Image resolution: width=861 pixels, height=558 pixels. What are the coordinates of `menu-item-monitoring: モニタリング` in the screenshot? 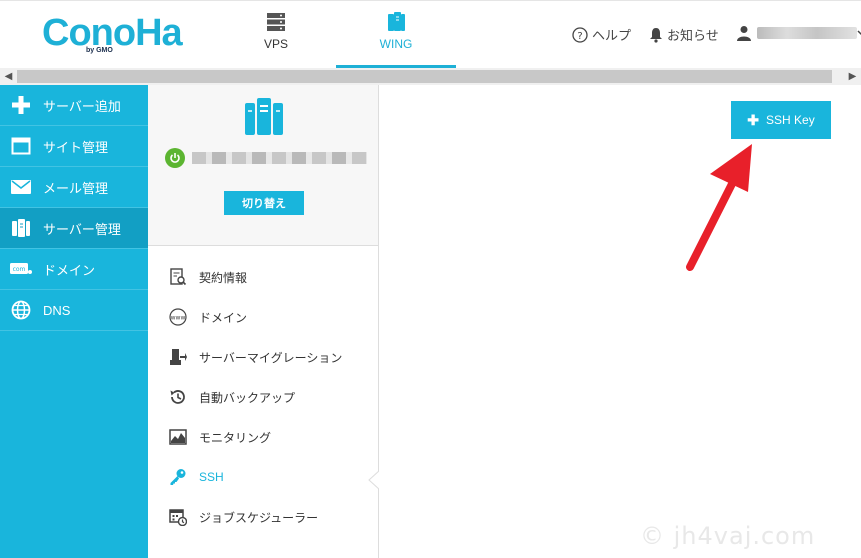 It's located at (263, 437).